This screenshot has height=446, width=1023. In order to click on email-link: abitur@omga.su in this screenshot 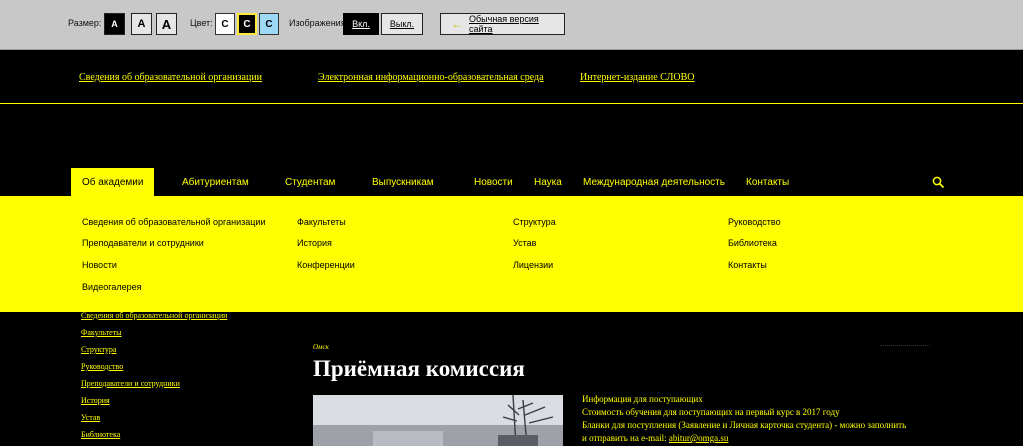, I will do `click(699, 438)`.